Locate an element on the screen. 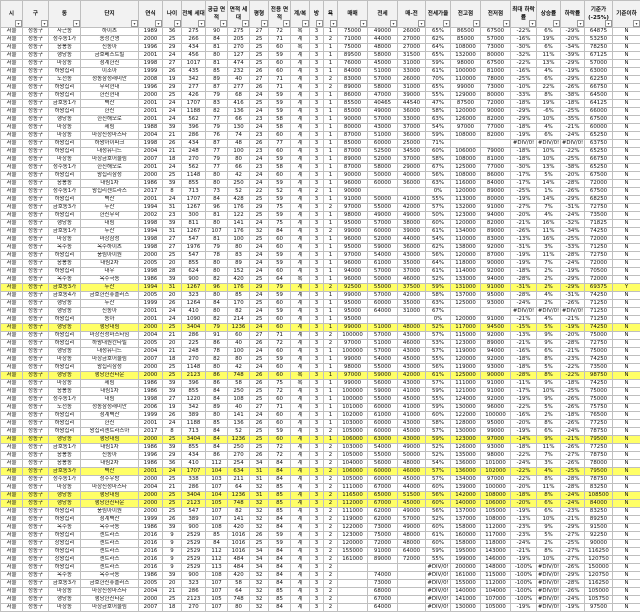 The image size is (640, 612). table-cell: 420 is located at coordinates (239, 576).